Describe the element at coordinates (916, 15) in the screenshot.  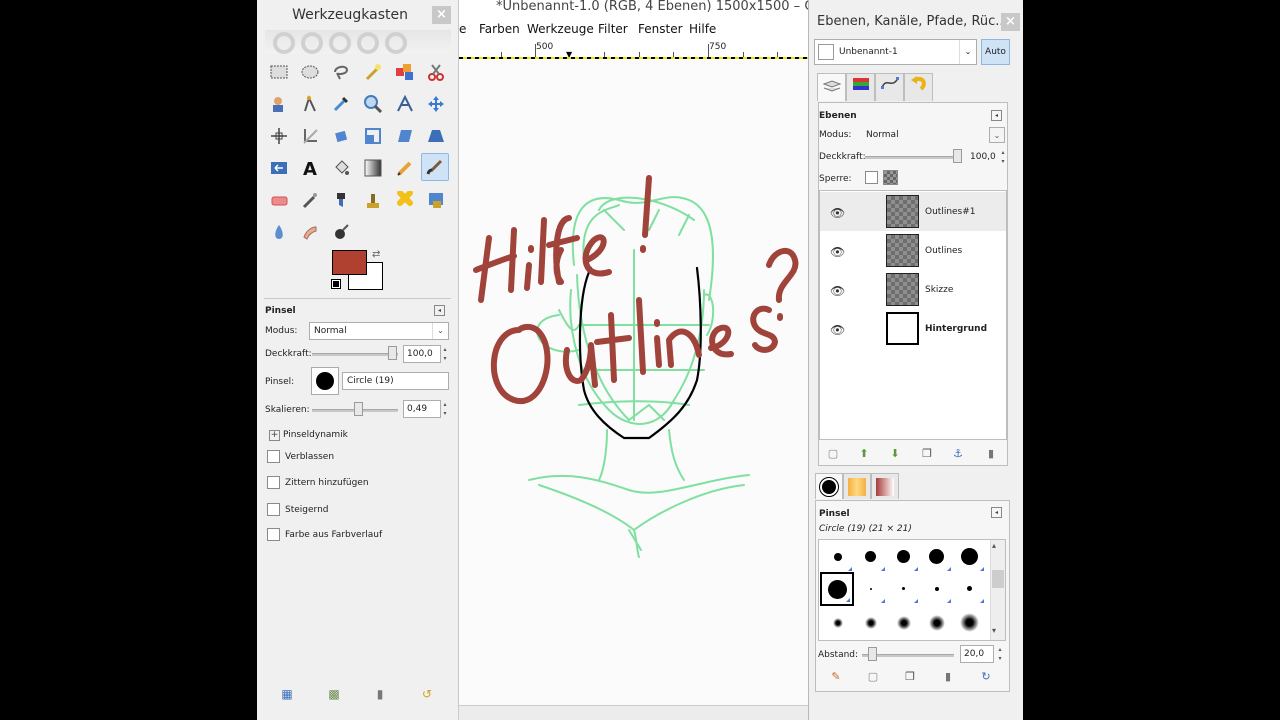
I see `dock-titlebar: Ebenen, Kanäle, Pfade, Rüc... ×` at that location.